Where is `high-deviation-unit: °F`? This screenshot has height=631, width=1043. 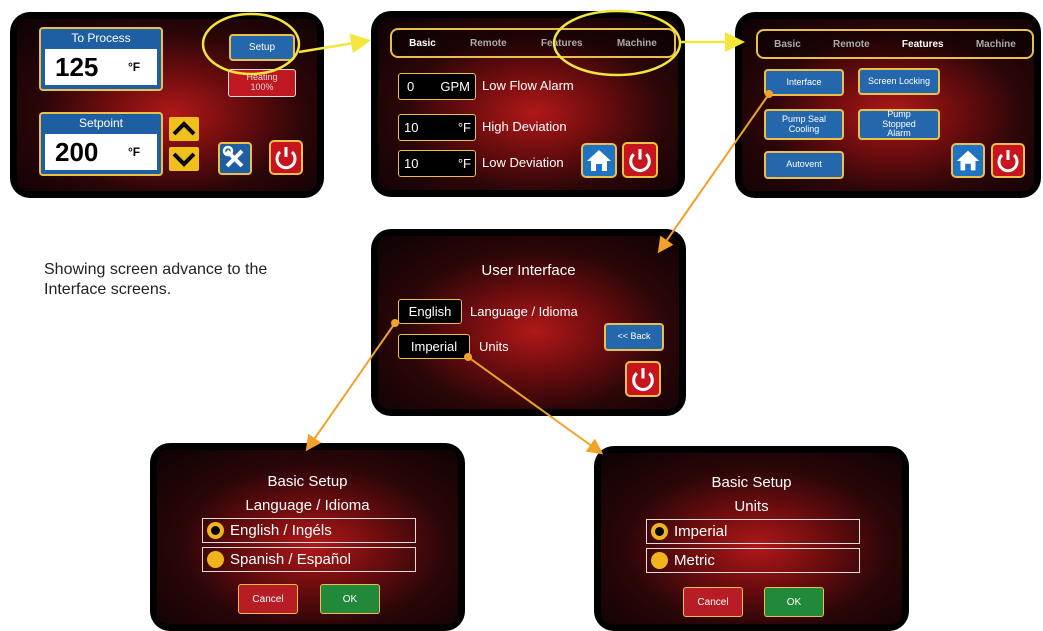 high-deviation-unit: °F is located at coordinates (464, 127).